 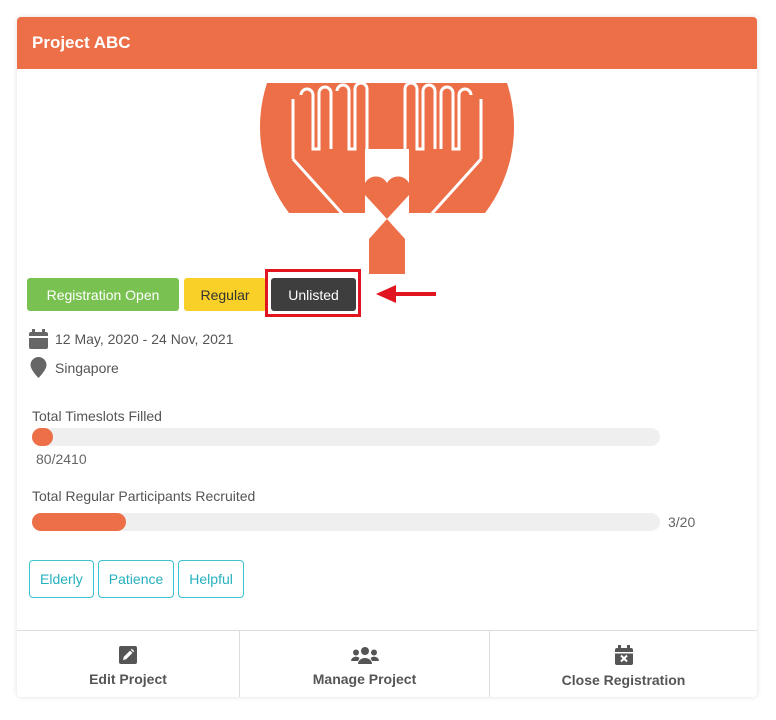 I want to click on annotation-highlight-box, so click(x=313, y=293).